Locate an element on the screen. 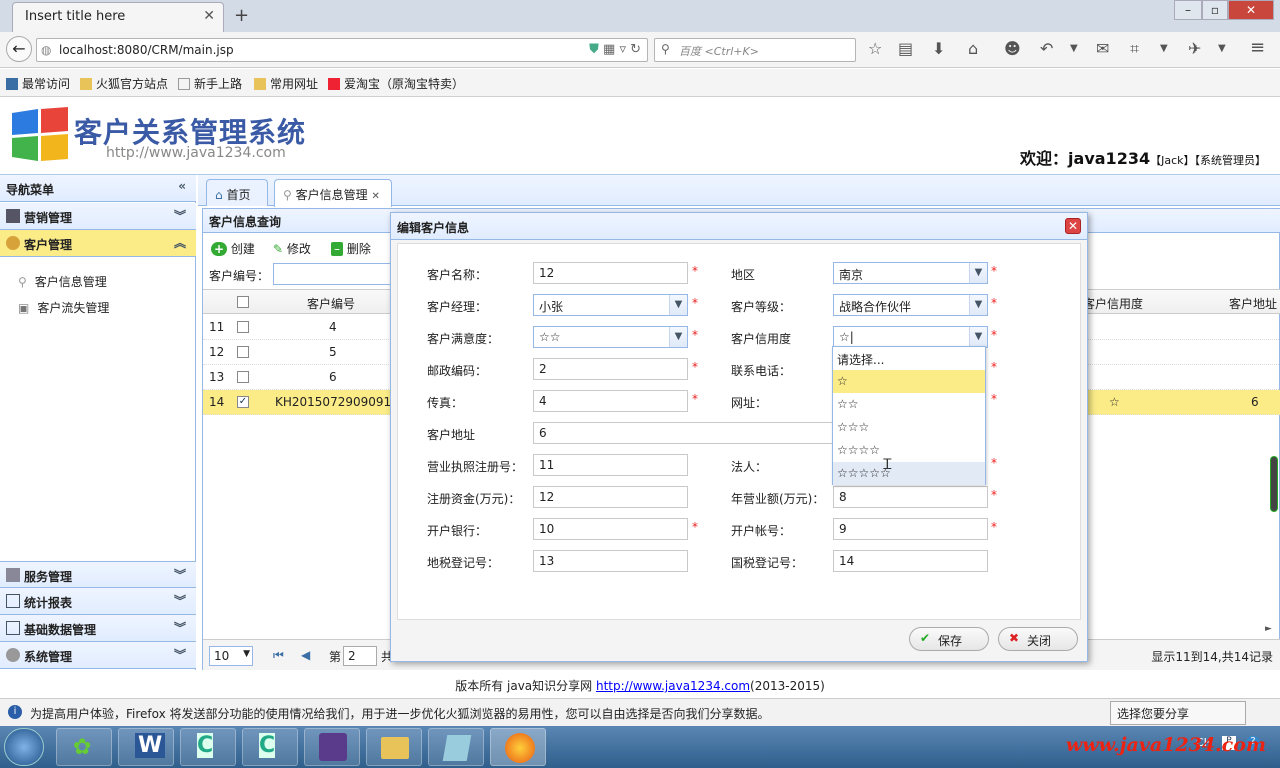 The width and height of the screenshot is (1280, 768). taskbar-eclipse-icon is located at coordinates (332, 747).